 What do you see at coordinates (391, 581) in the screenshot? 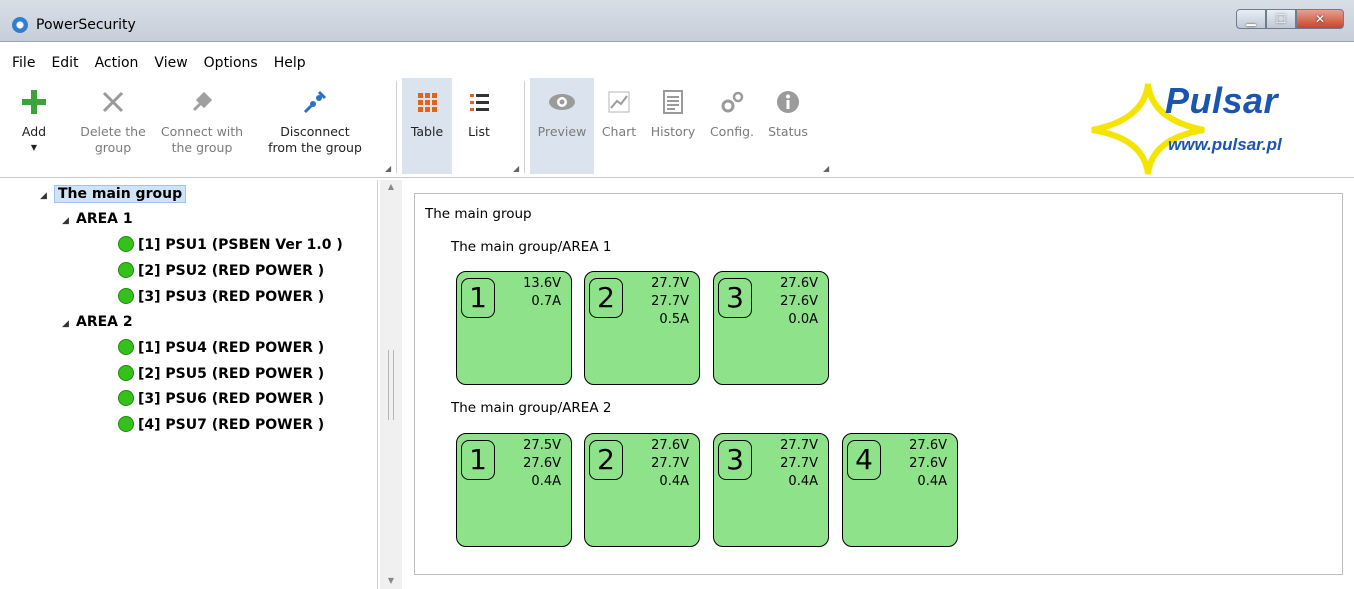
I see `scroll-down-icon: ▼` at bounding box center [391, 581].